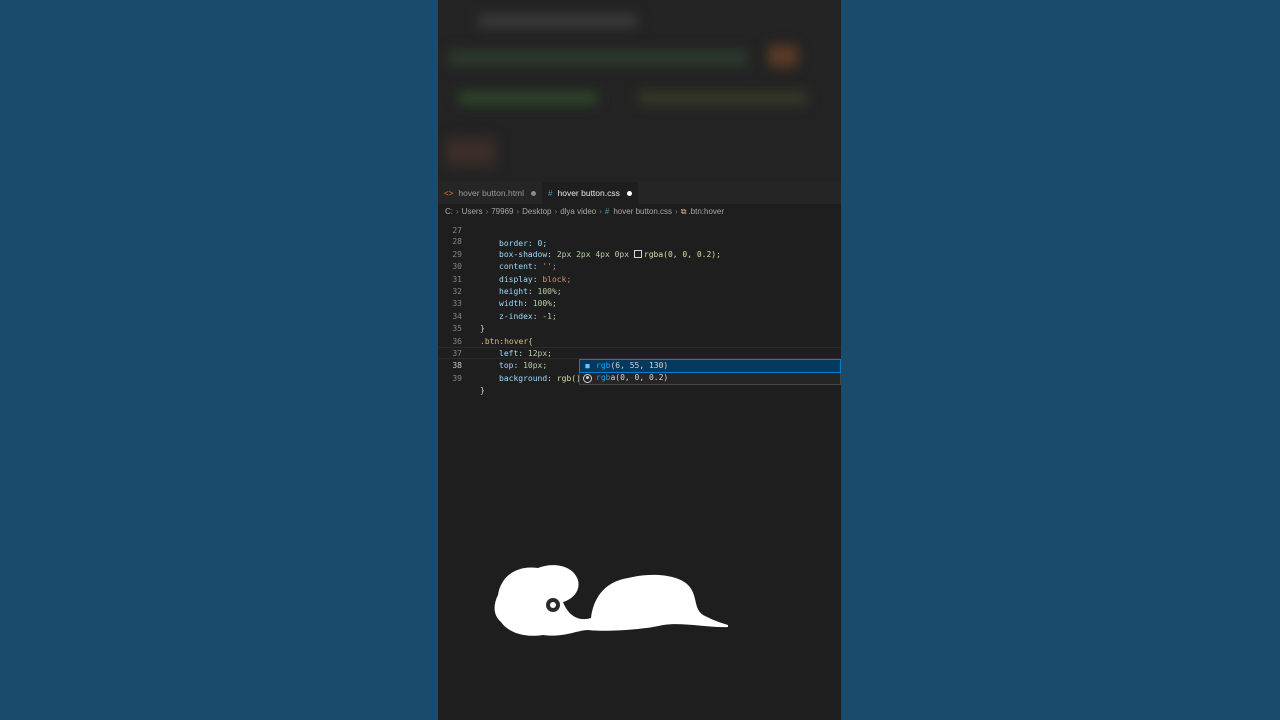 This screenshot has height=720, width=1280. What do you see at coordinates (710, 366) in the screenshot?
I see `suggestion-item: ■ rgb (6, 55, 130)` at bounding box center [710, 366].